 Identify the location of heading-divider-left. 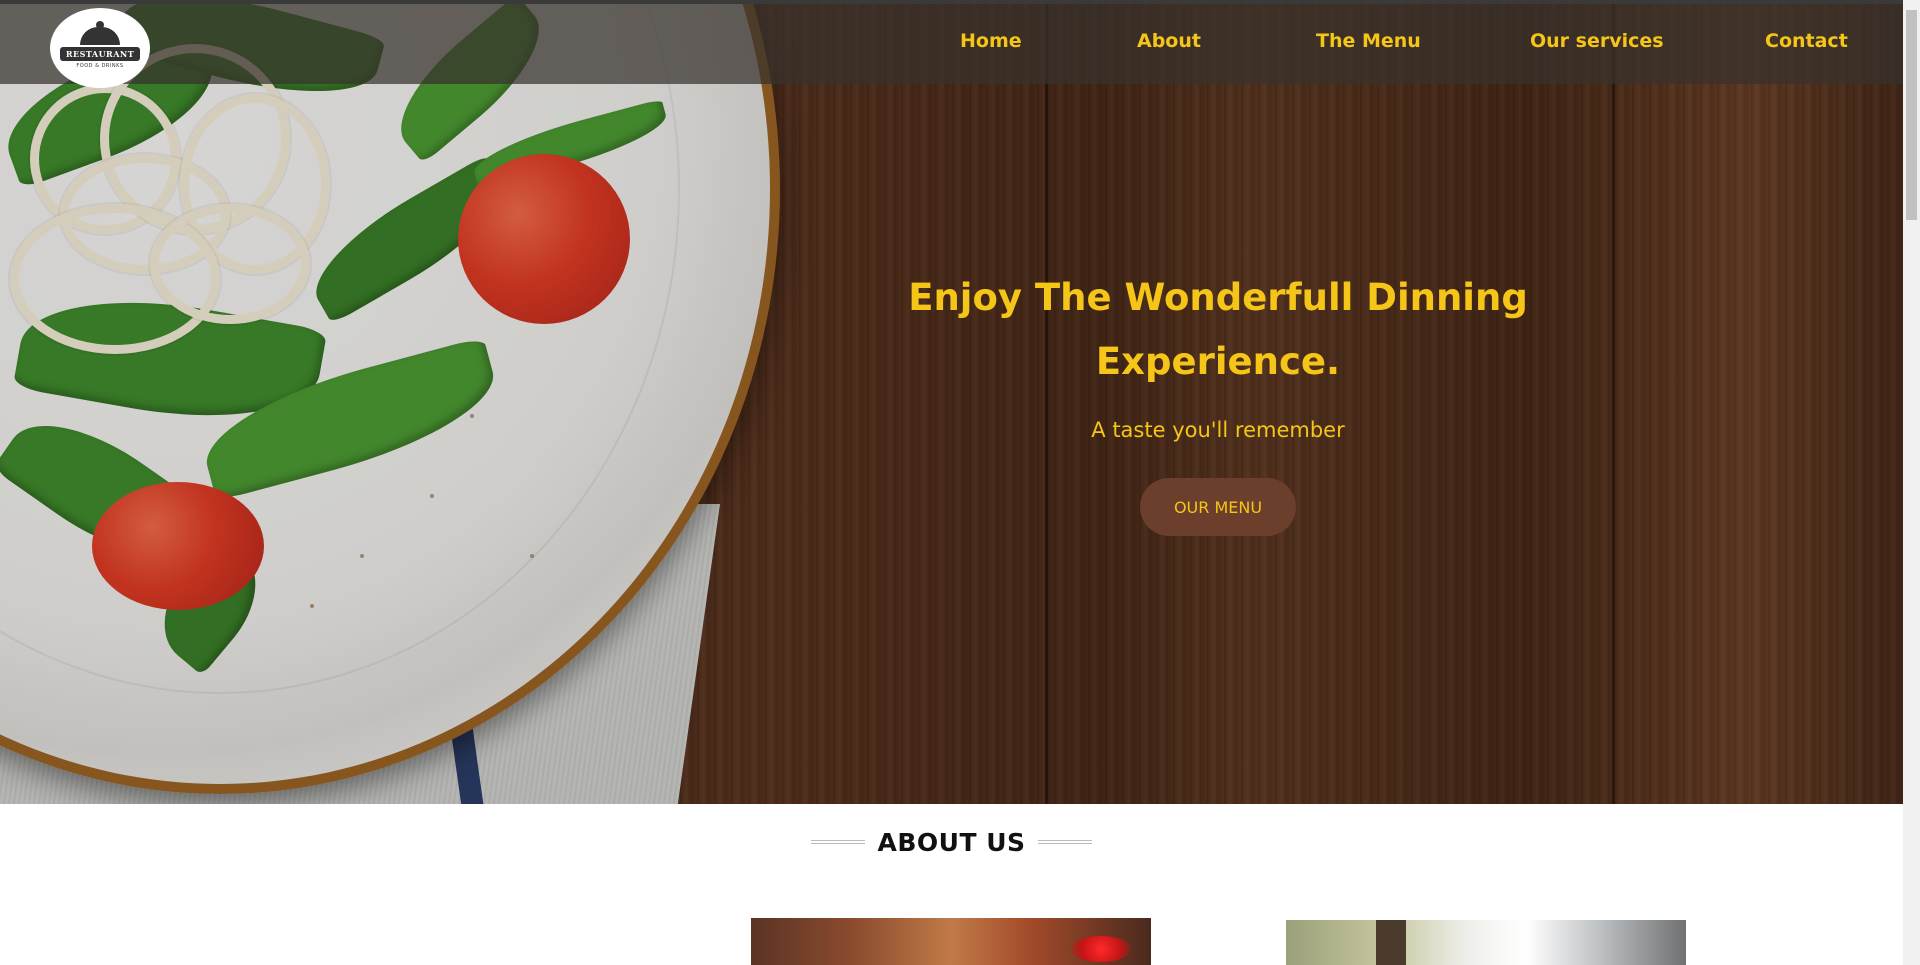
(838, 842).